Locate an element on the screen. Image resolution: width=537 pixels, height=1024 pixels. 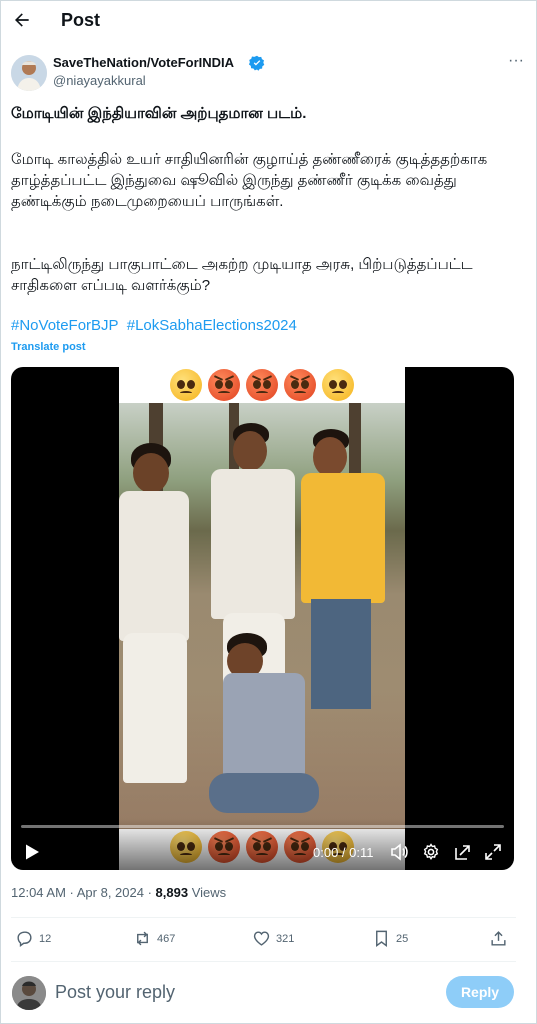
video-progress-bar is located at coordinates (262, 826).